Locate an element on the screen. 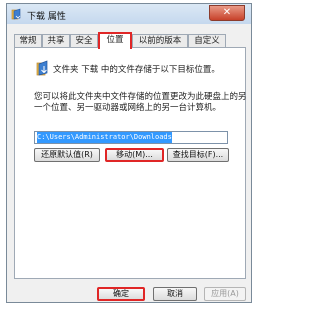 Image resolution: width=320 pixels, height=311 pixels. close-button: ✕ is located at coordinates (227, 13).